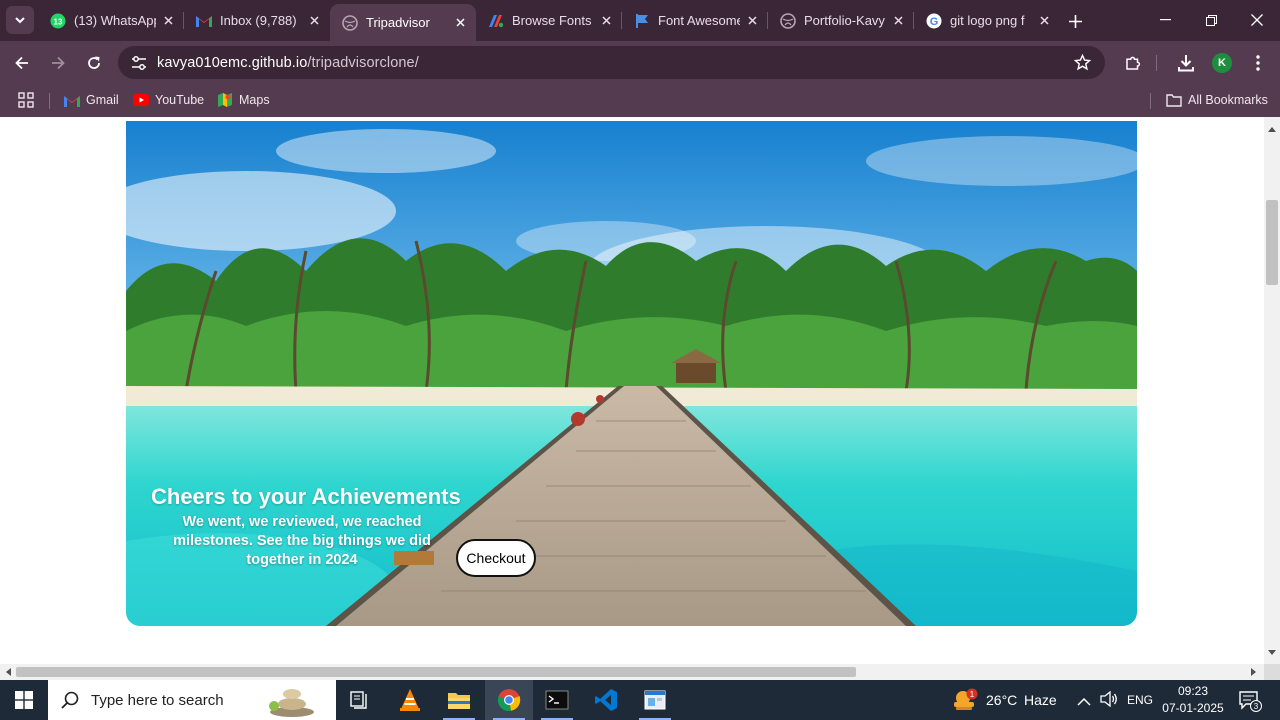  I want to click on taskbar-vlc, so click(410, 700).